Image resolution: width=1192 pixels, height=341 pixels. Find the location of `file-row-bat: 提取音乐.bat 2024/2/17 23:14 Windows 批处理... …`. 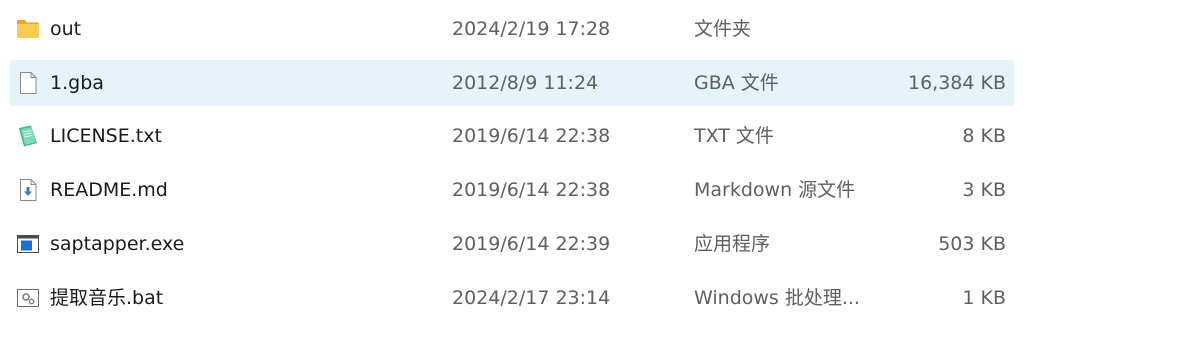

file-row-bat: 提取音乐.bat 2024/2/17 23:14 Windows 批处理... … is located at coordinates (512, 298).